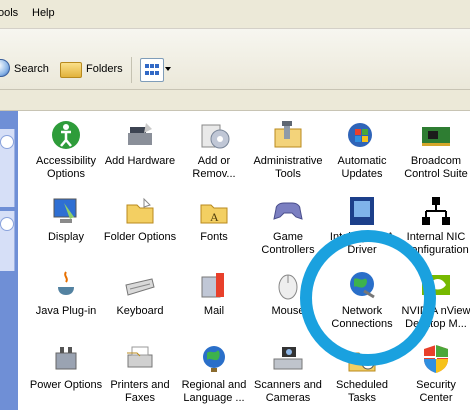 Image resolution: width=470 pixels, height=410 pixels. Describe the element at coordinates (214, 285) in the screenshot. I see `mail-icon` at that location.